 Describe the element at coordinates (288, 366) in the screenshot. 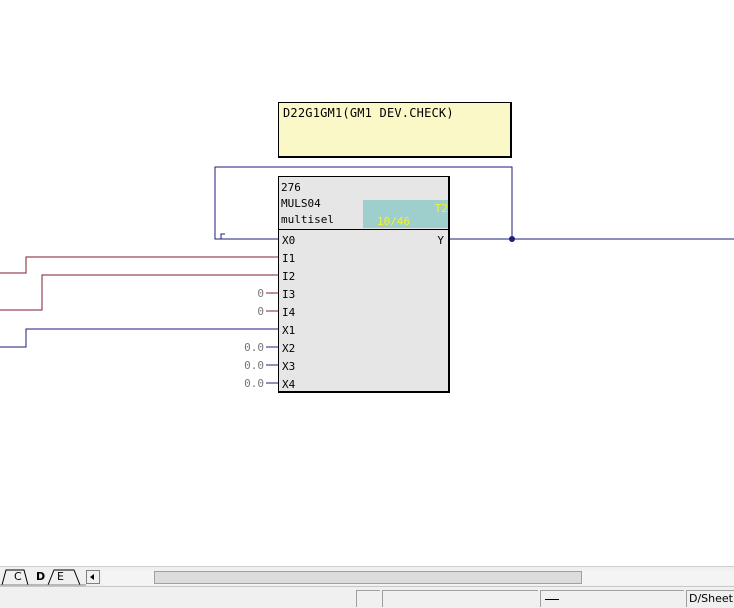

I see `input-pin-x3: X3` at that location.